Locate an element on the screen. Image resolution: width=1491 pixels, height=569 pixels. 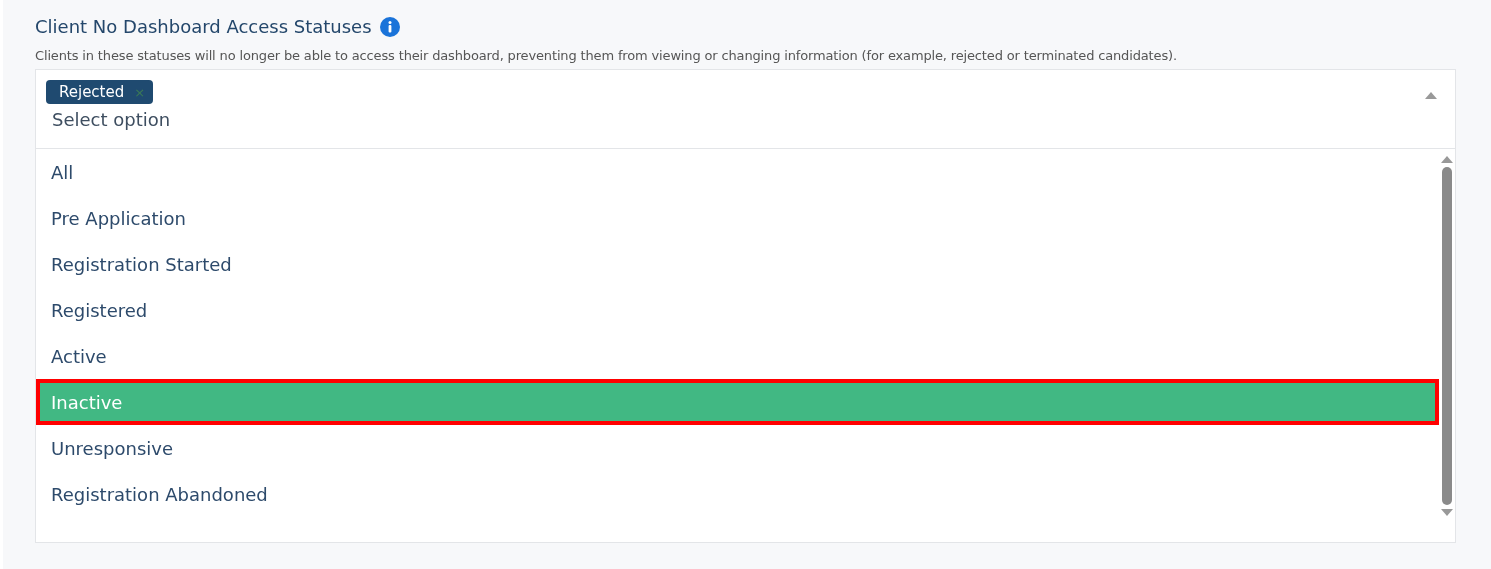
dropdown-option: Active is located at coordinates (737, 356).